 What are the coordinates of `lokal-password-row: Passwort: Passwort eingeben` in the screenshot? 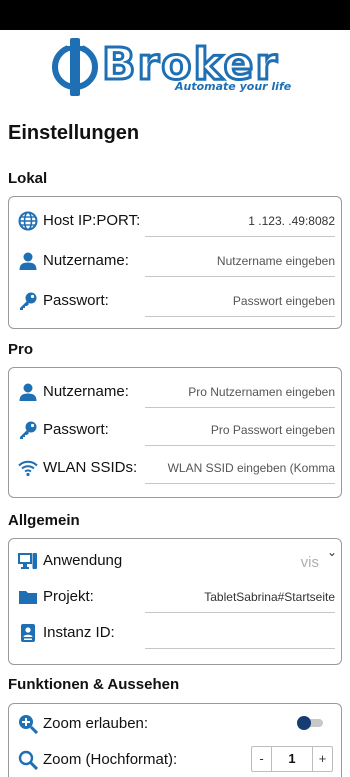 It's located at (175, 301).